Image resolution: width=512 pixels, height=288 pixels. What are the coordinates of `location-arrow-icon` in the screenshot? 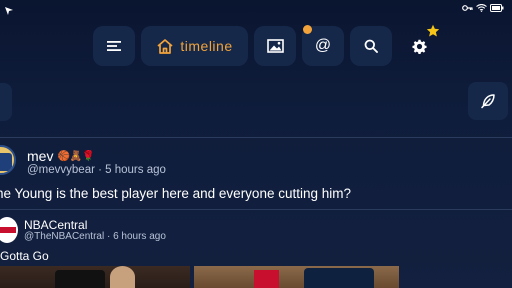 It's located at (9, 12).